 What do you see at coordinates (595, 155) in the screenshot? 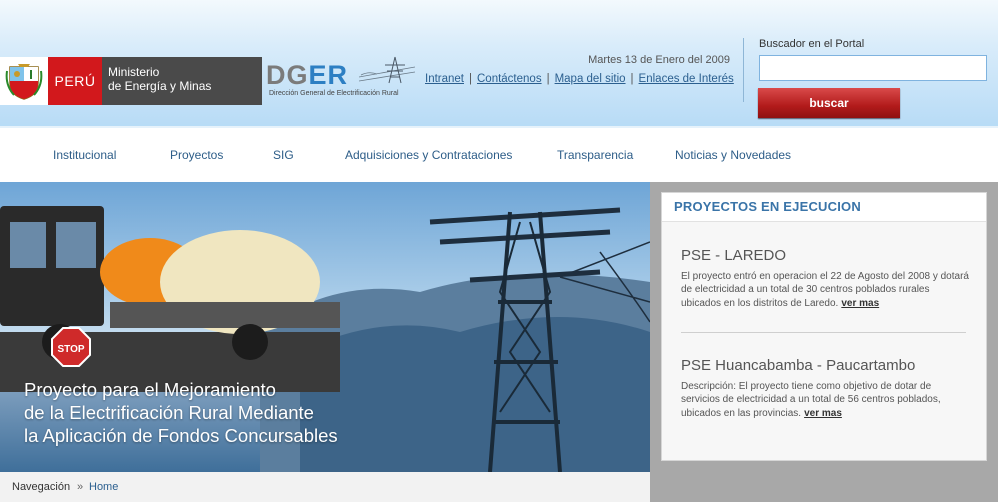
I see `nav-item-transparencia: Transparencia` at bounding box center [595, 155].